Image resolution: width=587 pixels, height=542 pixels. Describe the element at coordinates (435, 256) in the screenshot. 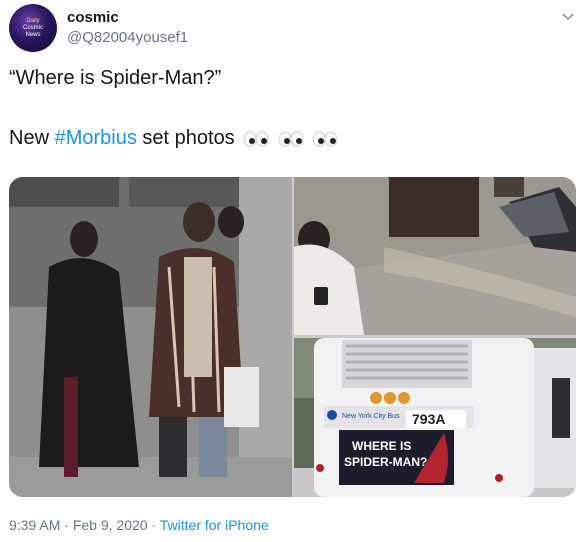

I see `photo-sidewalk` at that location.